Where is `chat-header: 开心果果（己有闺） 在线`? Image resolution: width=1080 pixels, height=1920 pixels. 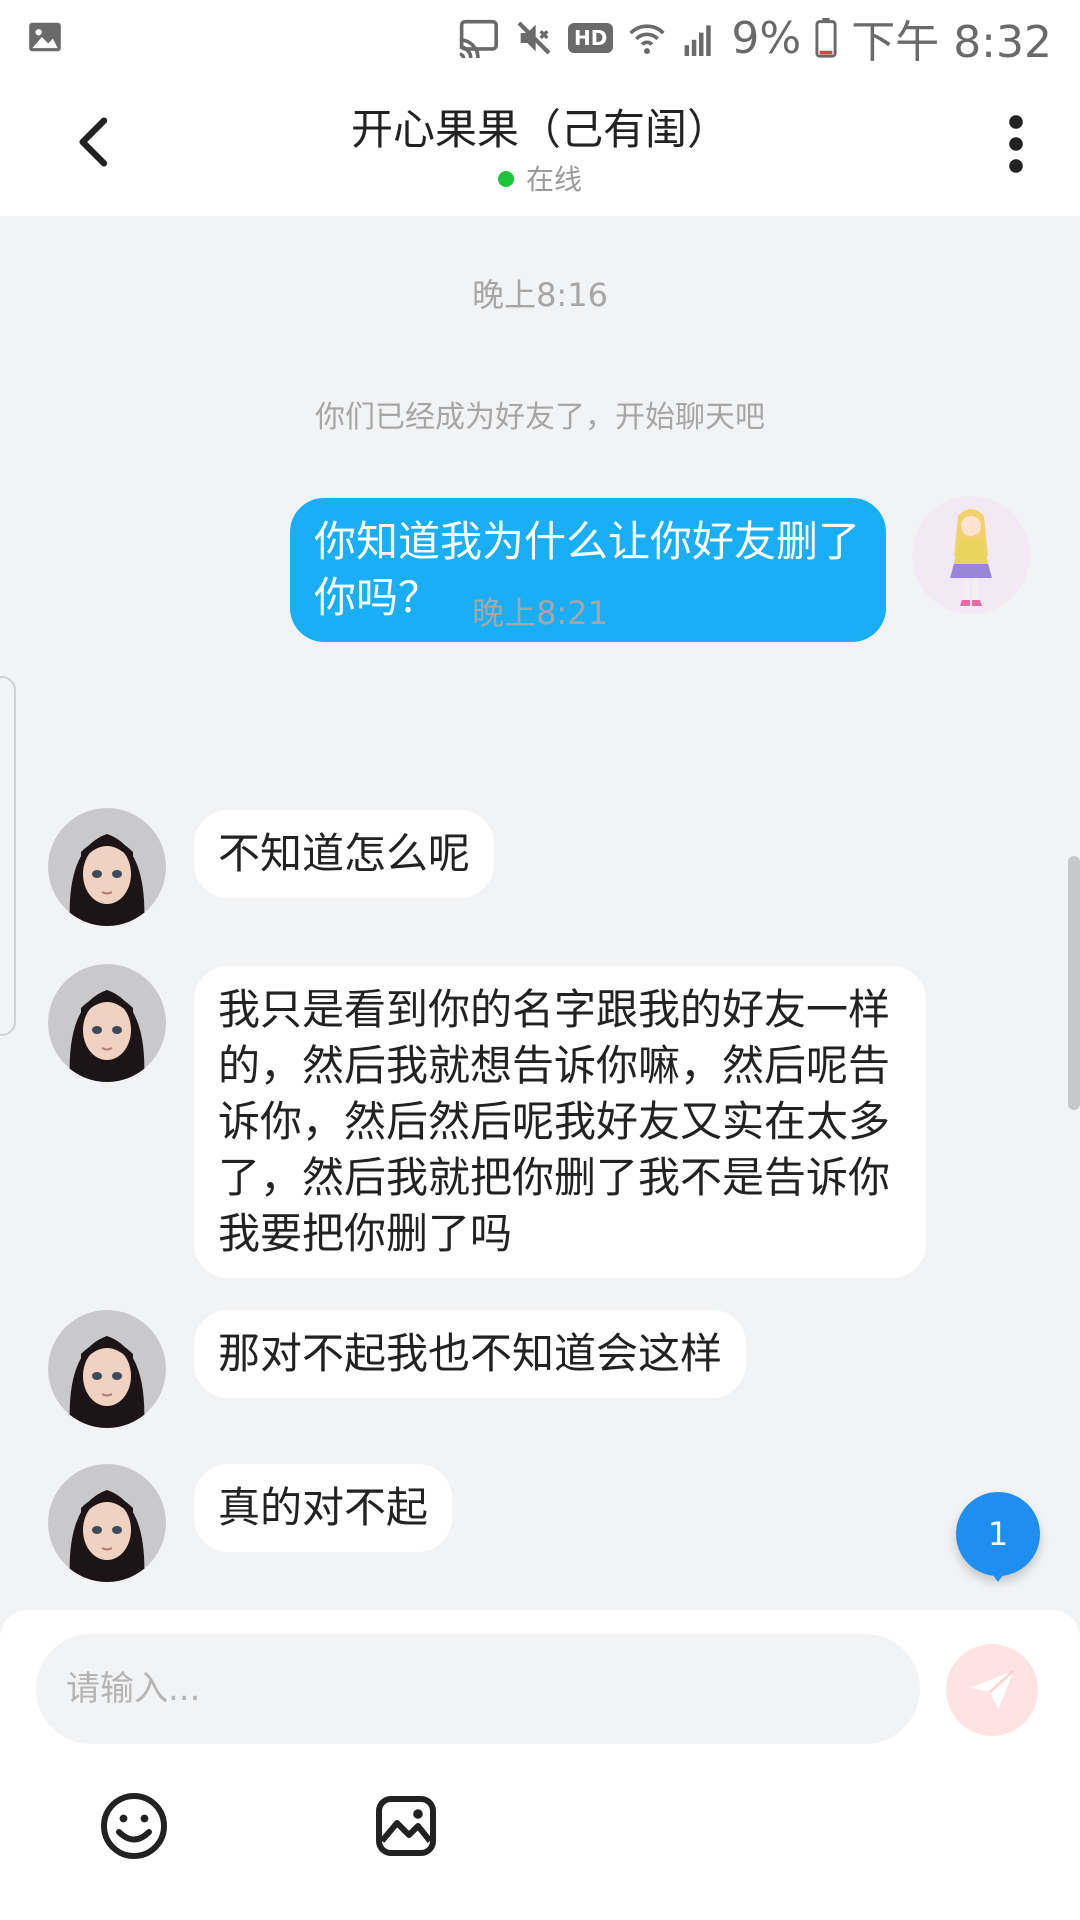 chat-header: 开心果果（己有闺） 在线 is located at coordinates (540, 146).